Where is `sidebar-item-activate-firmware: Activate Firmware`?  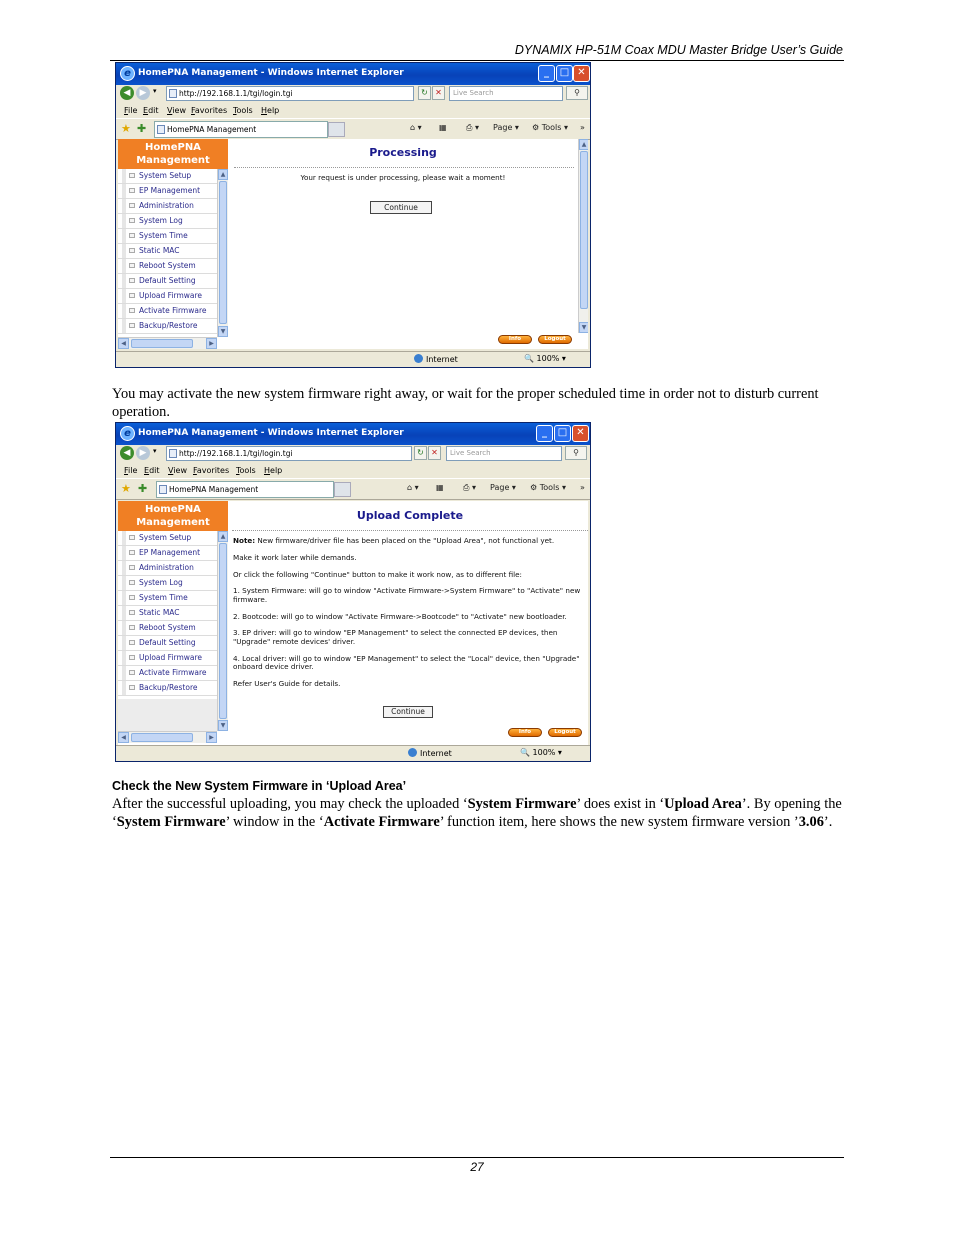 sidebar-item-activate-firmware: Activate Firmware is located at coordinates (173, 673).